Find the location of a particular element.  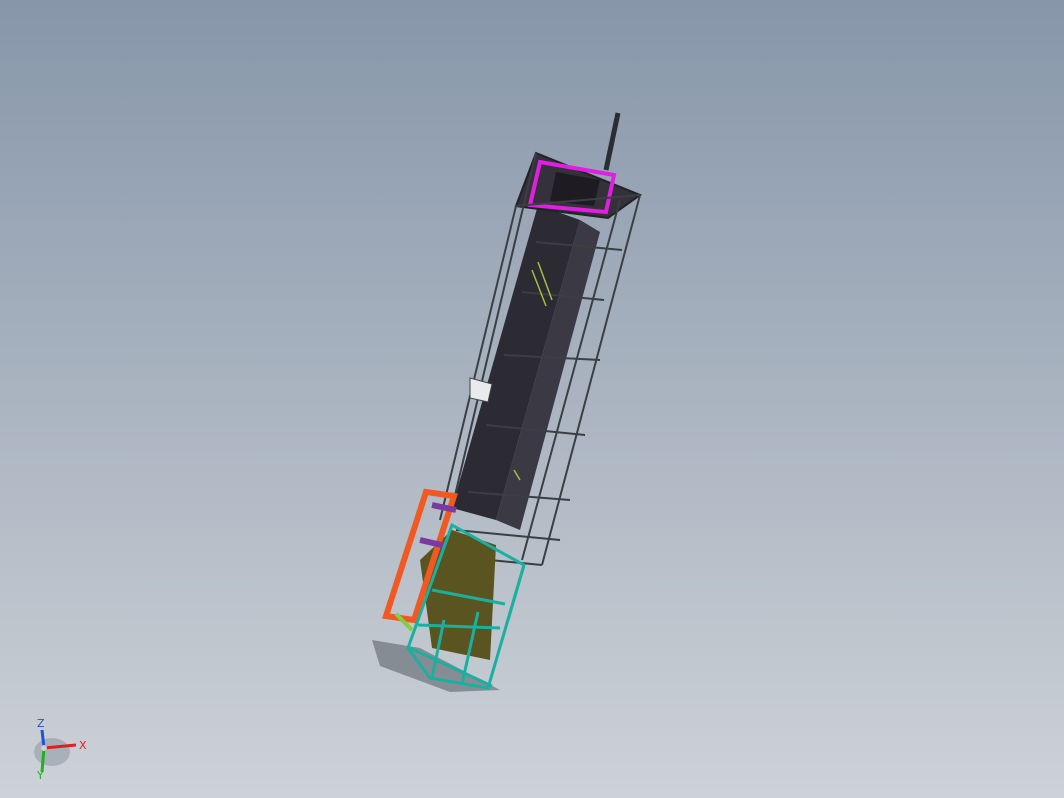

triad-z-label: Z is located at coordinates (41, 723).